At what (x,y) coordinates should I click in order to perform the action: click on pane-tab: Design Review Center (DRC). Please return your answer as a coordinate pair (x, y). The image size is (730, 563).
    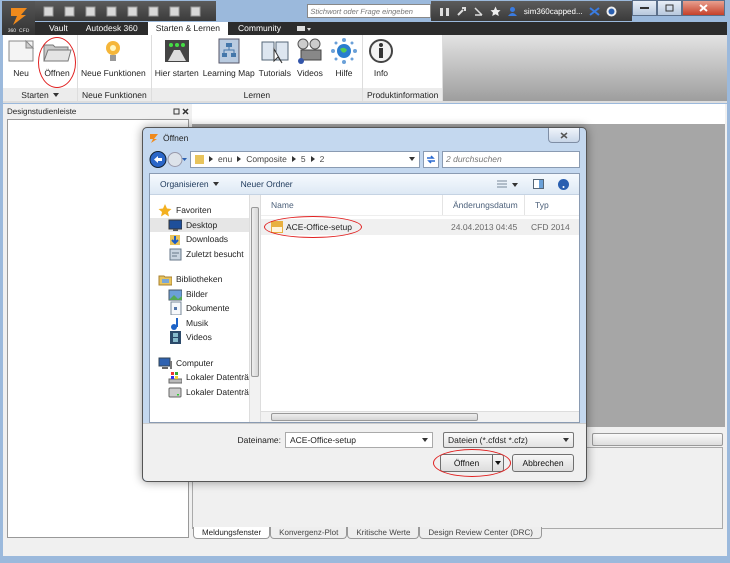
    Looking at the image, I should click on (480, 533).